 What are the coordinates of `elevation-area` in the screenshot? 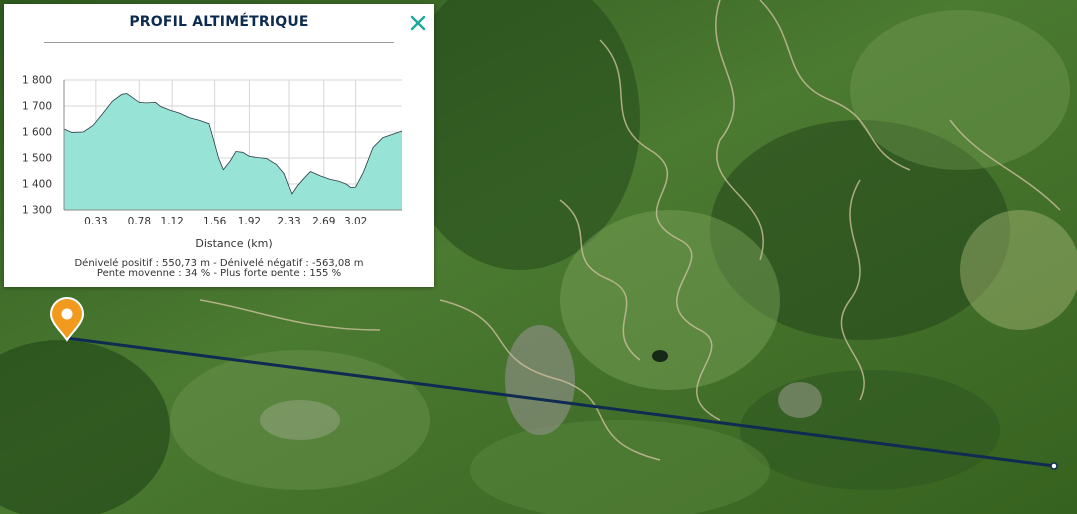 It's located at (233, 151).